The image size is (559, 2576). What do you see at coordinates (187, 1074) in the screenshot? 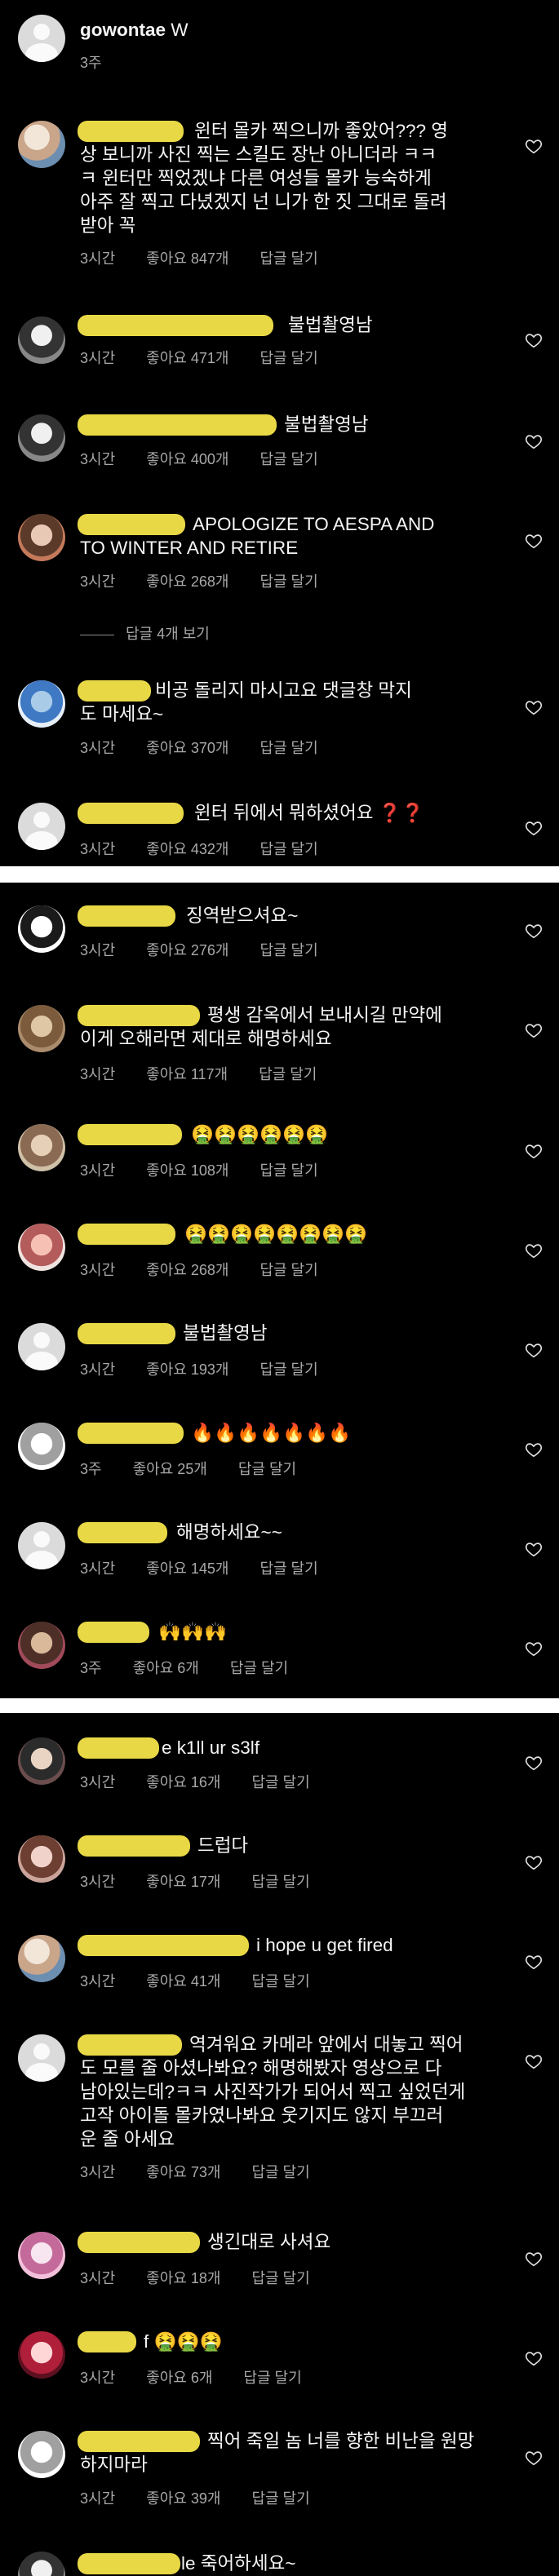
I see `like-count: 좋아요 117개` at bounding box center [187, 1074].